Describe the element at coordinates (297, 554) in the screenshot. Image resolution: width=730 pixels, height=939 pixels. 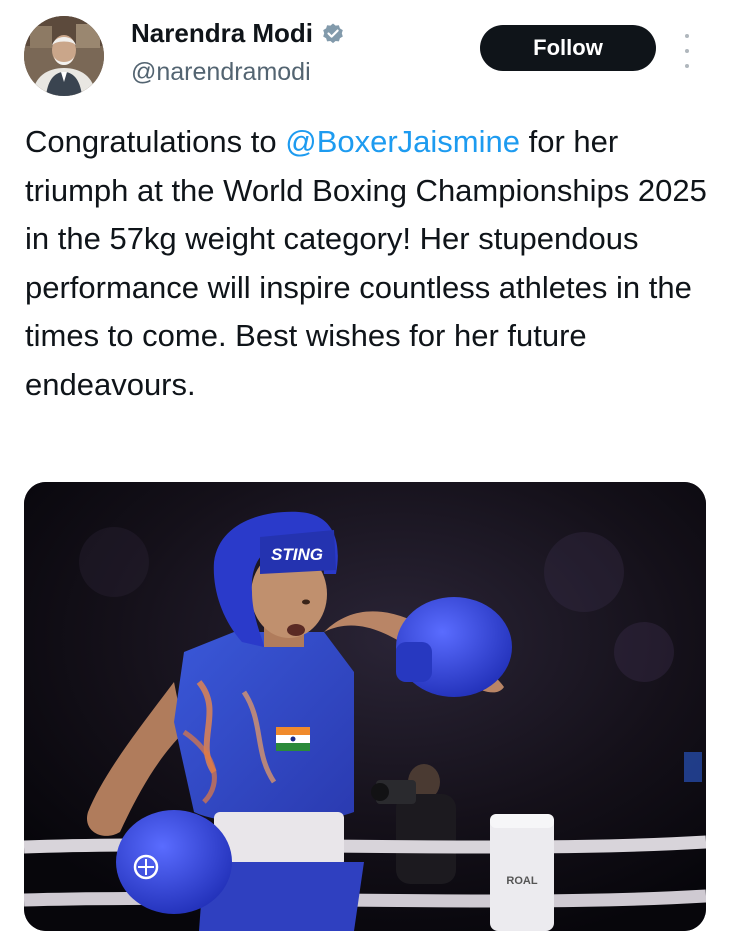
I see `headgear-text: STING` at that location.